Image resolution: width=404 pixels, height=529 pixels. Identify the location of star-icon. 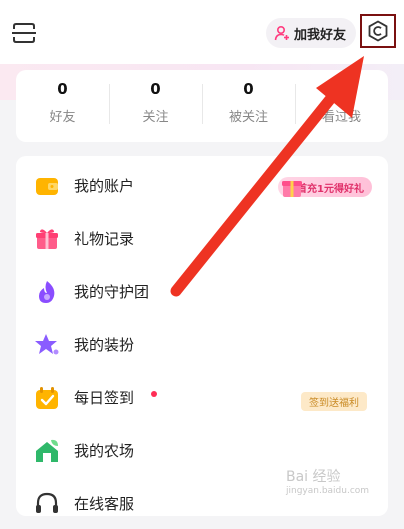
(47, 344).